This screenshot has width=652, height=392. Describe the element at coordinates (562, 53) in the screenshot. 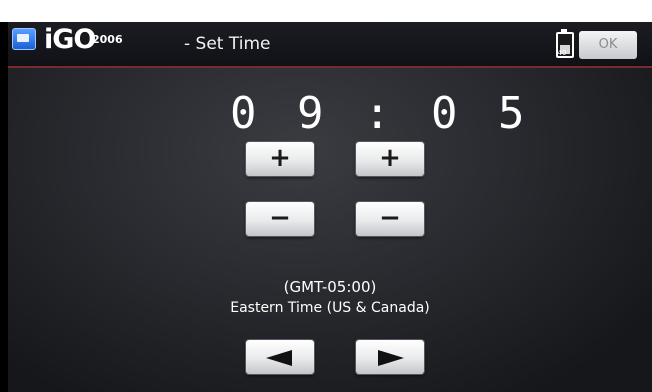

I see `battery-level-label: 40` at that location.